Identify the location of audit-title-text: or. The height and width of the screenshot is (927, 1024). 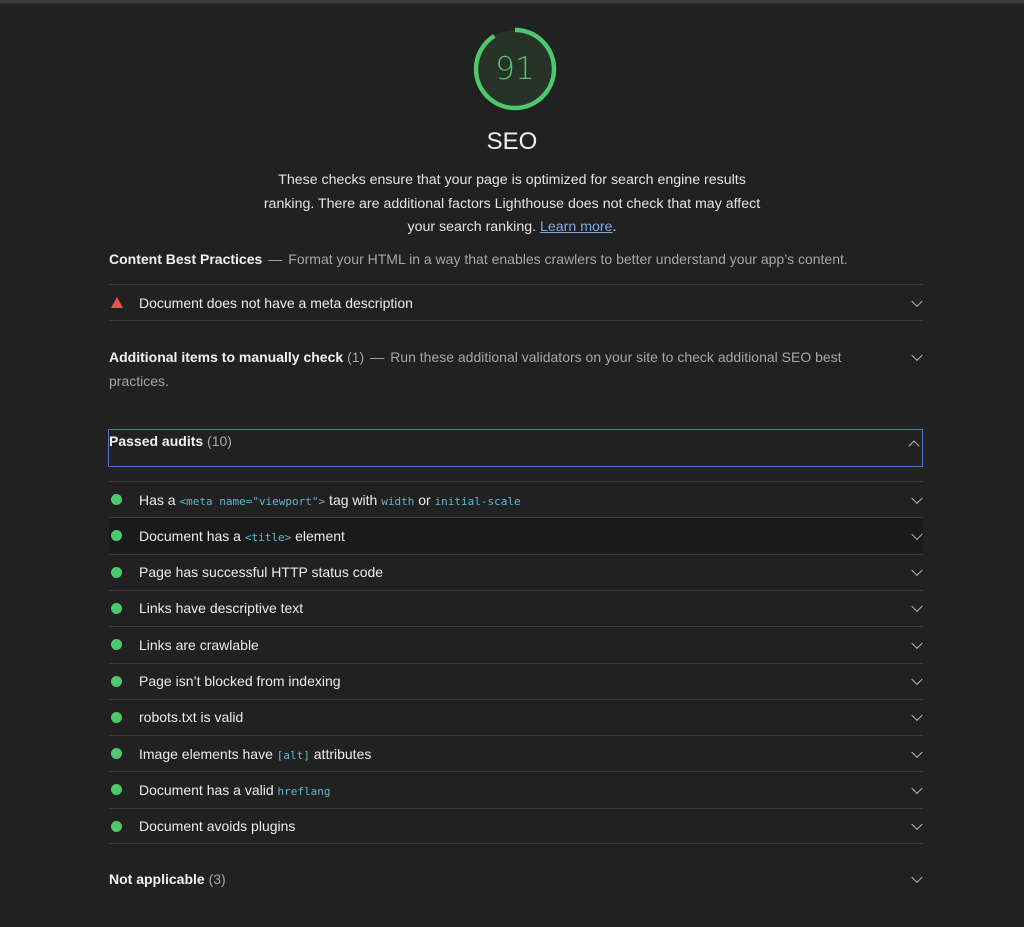
(424, 499).